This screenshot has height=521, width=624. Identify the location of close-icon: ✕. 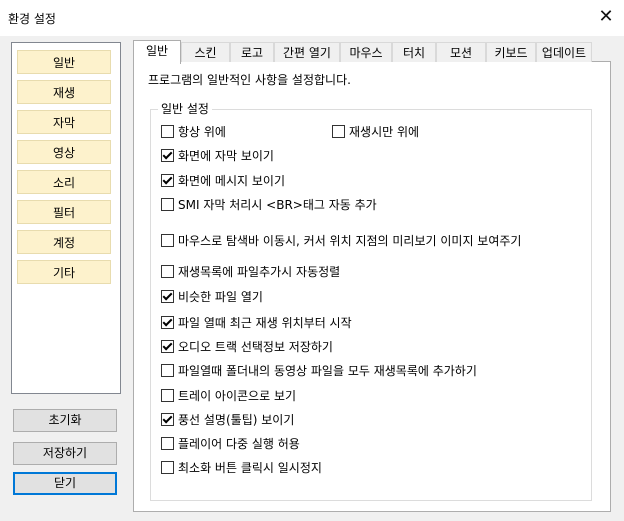
(606, 17).